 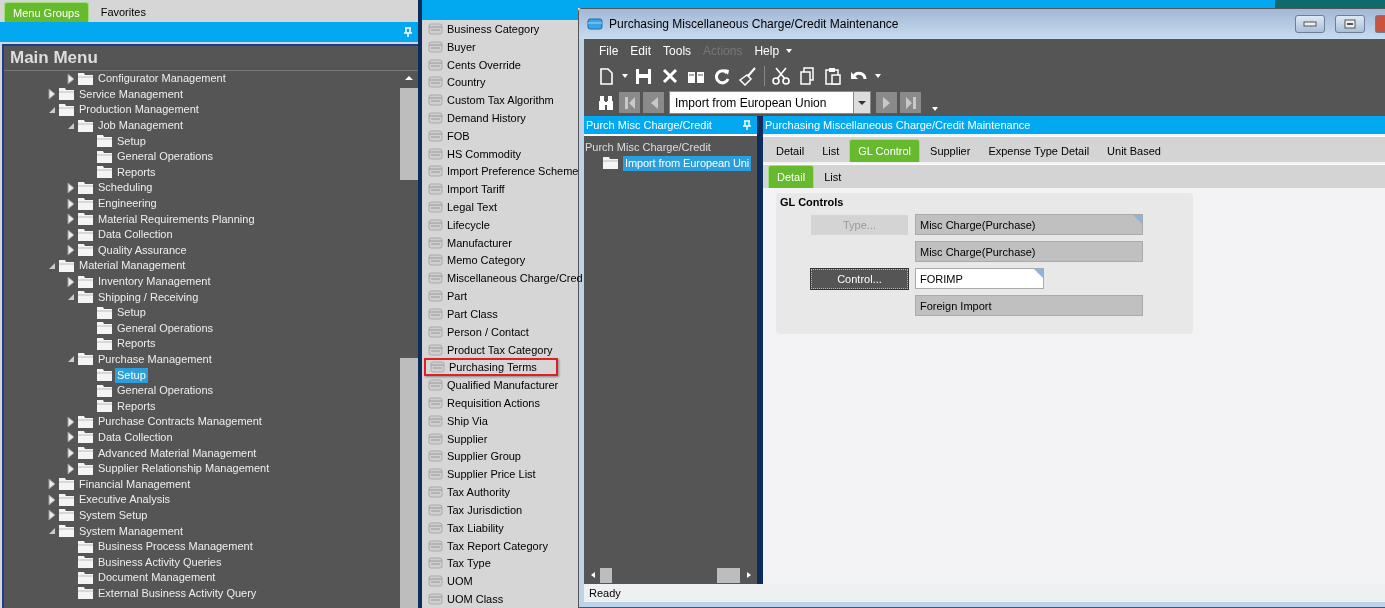 I want to click on setup-list-item: FOB, so click(x=449, y=135).